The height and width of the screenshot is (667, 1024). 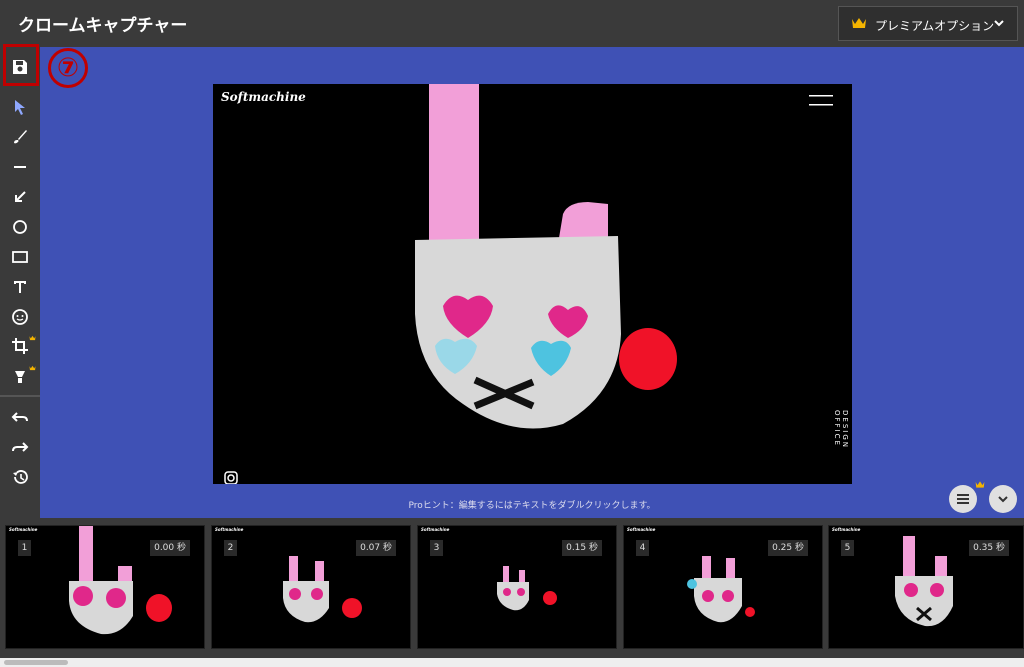 I want to click on history-icon, so click(x=20, y=477).